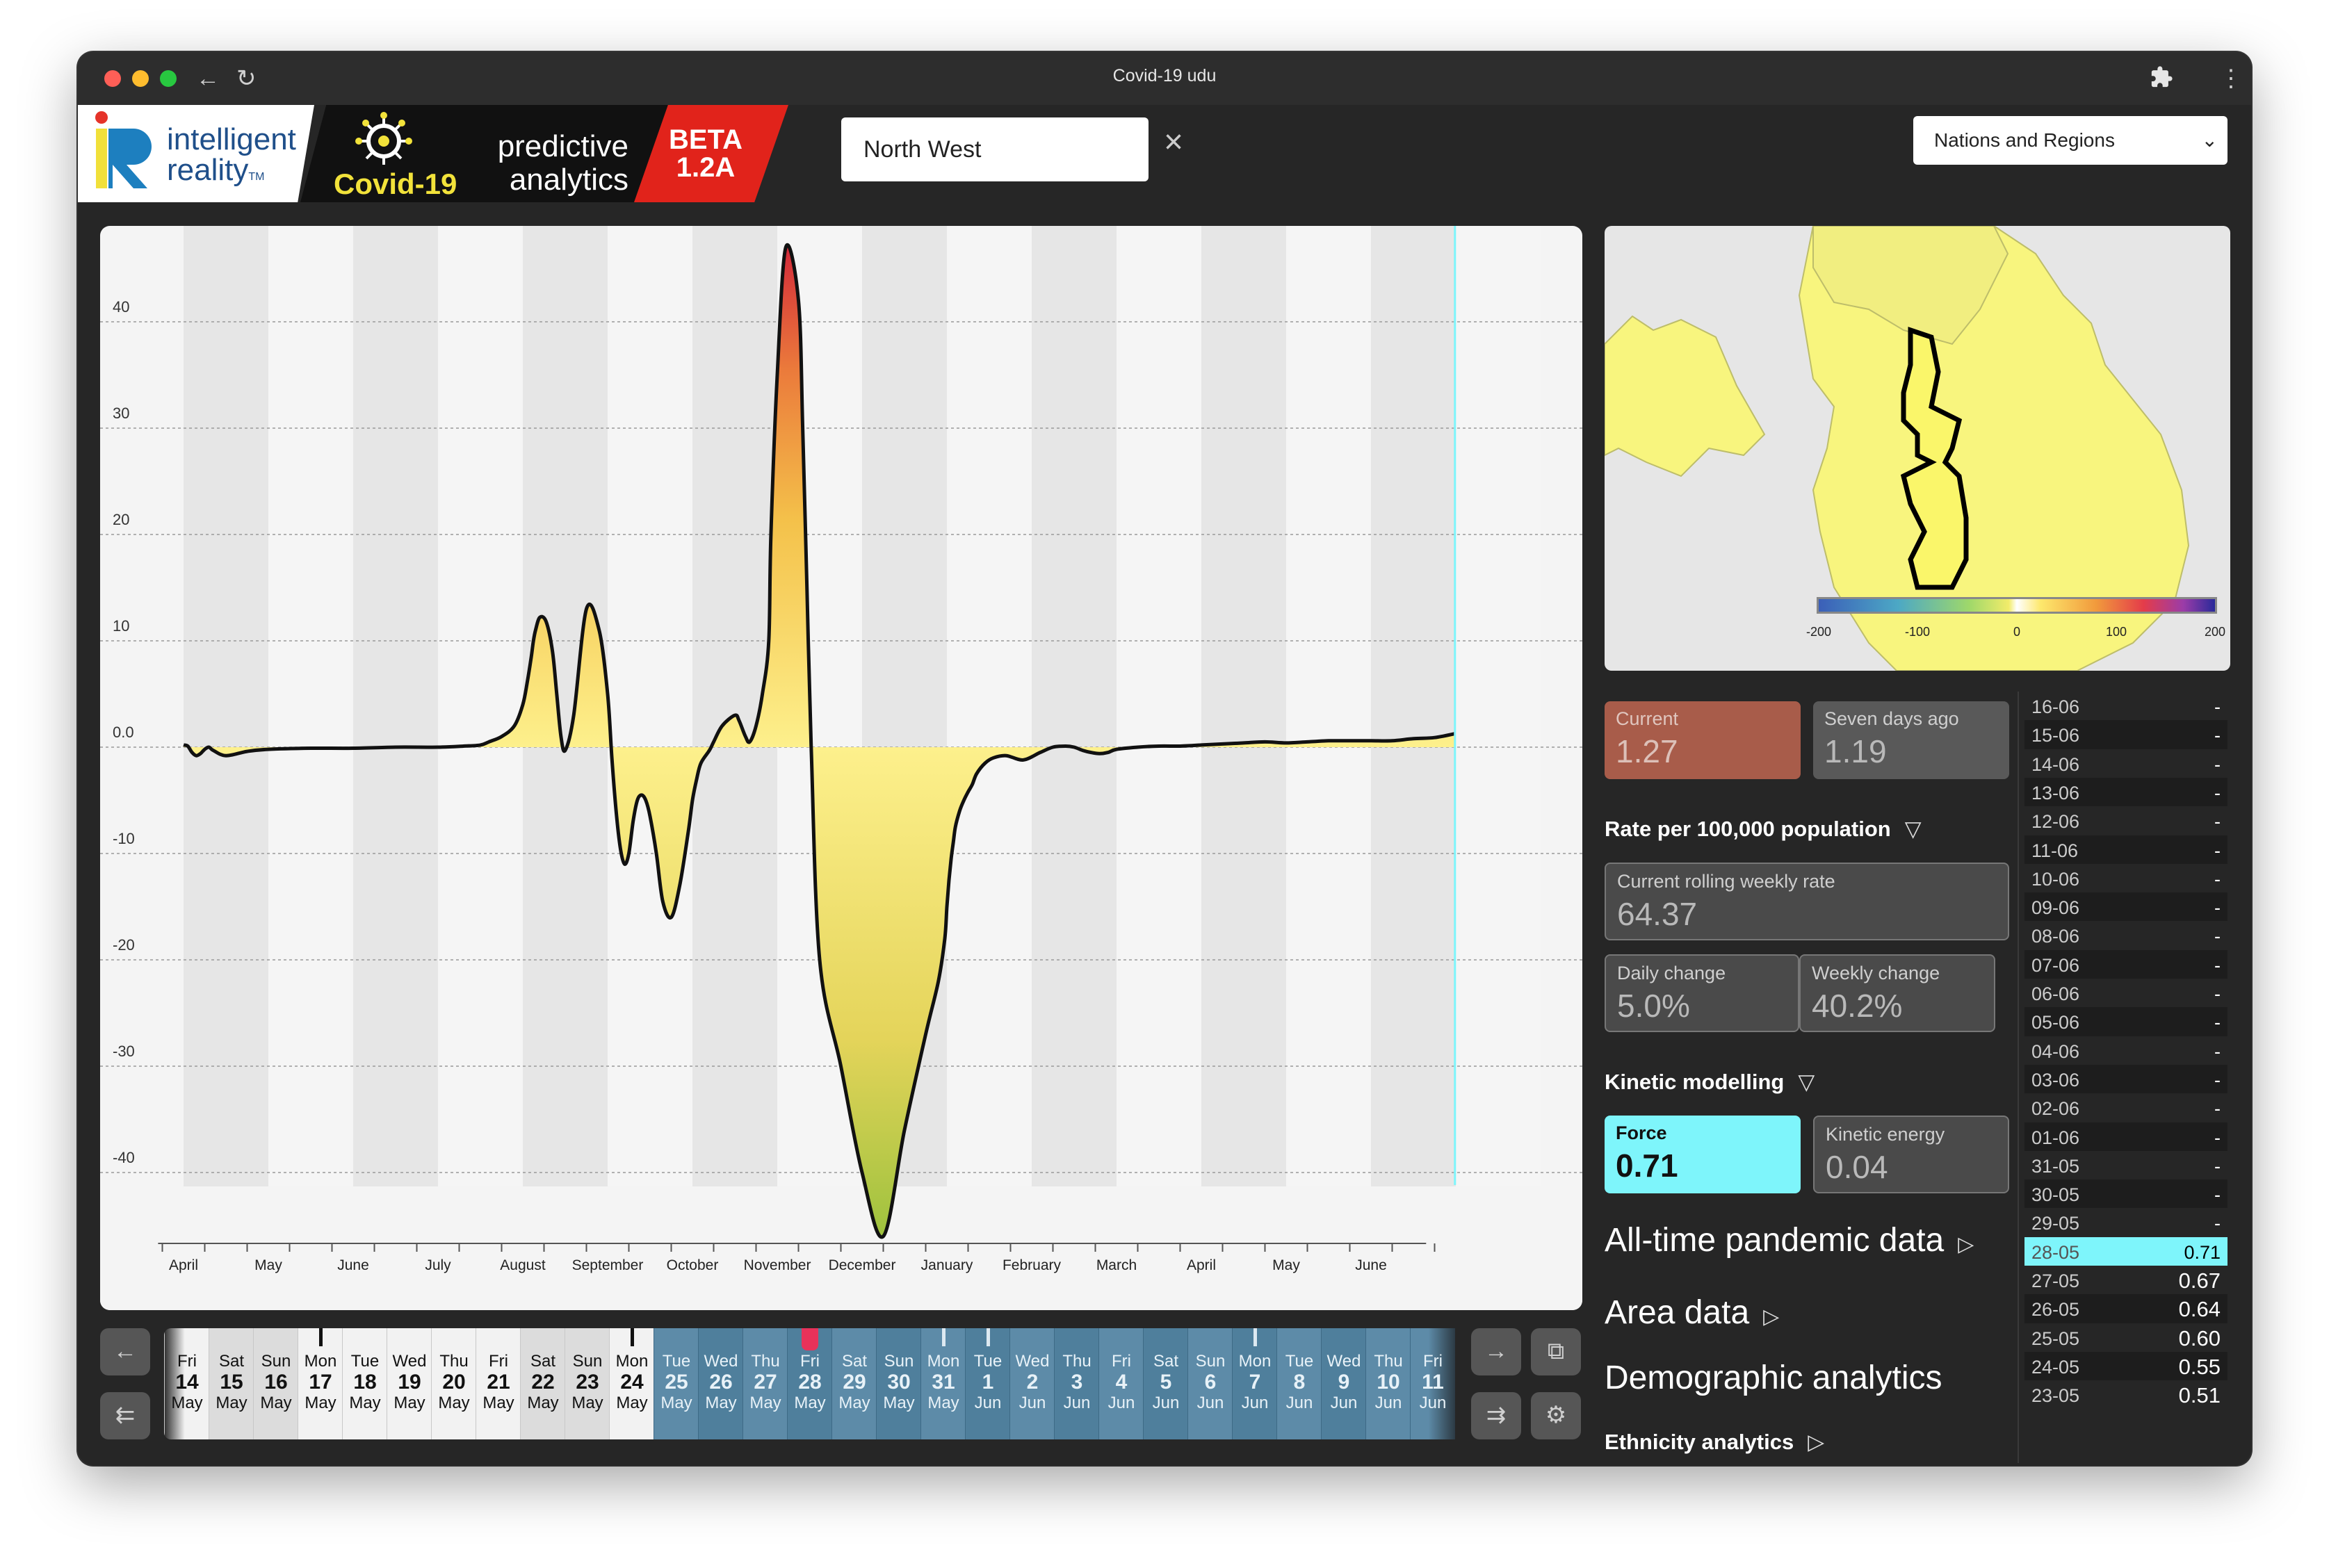  Describe the element at coordinates (2125, 1281) in the screenshot. I see `date-value-row: 27-05 0.67` at that location.